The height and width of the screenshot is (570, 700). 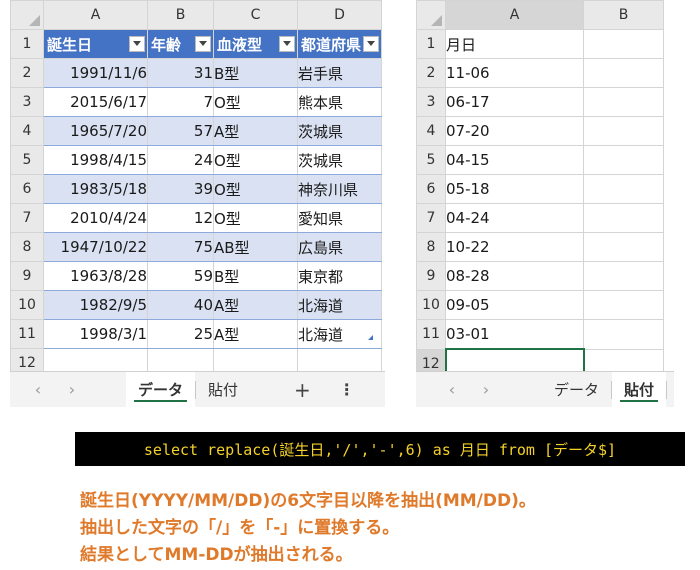 I want to click on month-day-cell: 08-28, so click(x=514, y=276).